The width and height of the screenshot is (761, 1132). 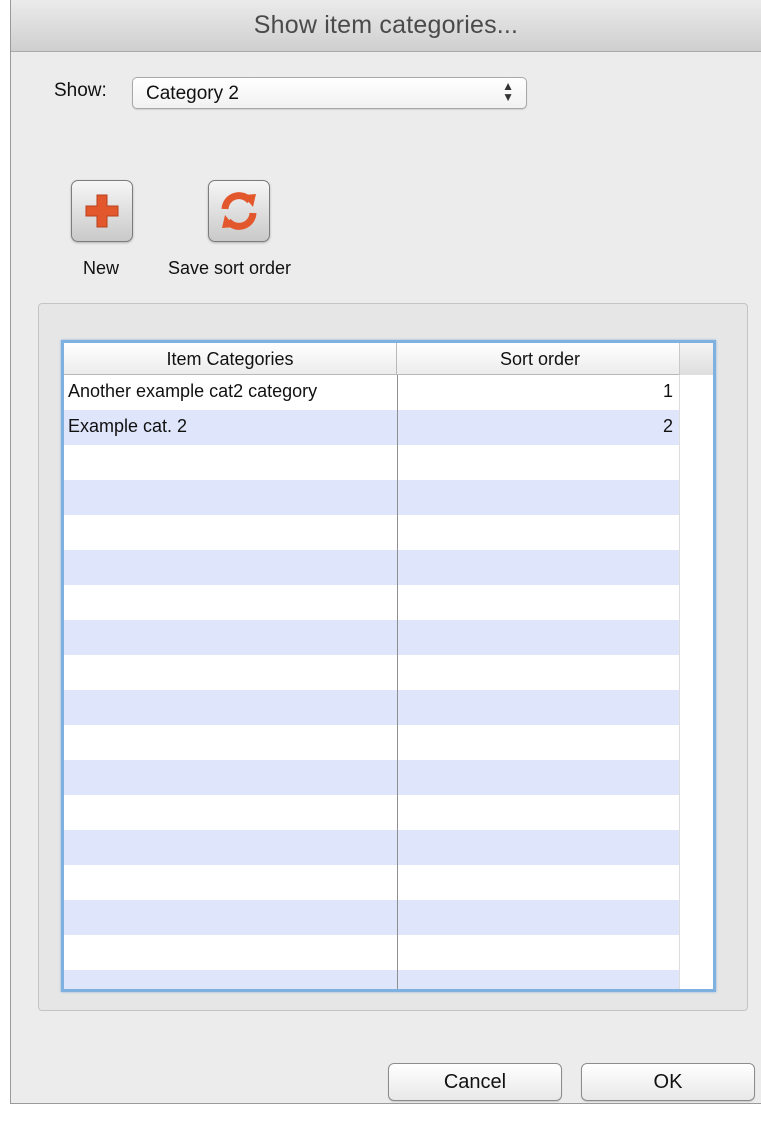 What do you see at coordinates (101, 268) in the screenshot?
I see `new-label: New` at bounding box center [101, 268].